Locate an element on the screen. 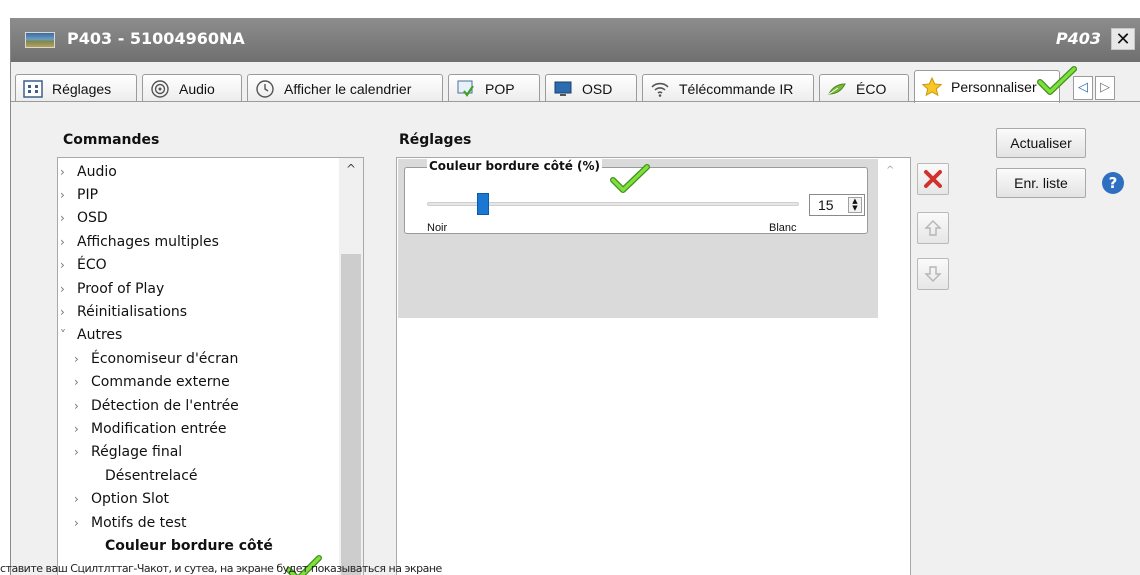  settings-grid-icon is located at coordinates (33, 89).